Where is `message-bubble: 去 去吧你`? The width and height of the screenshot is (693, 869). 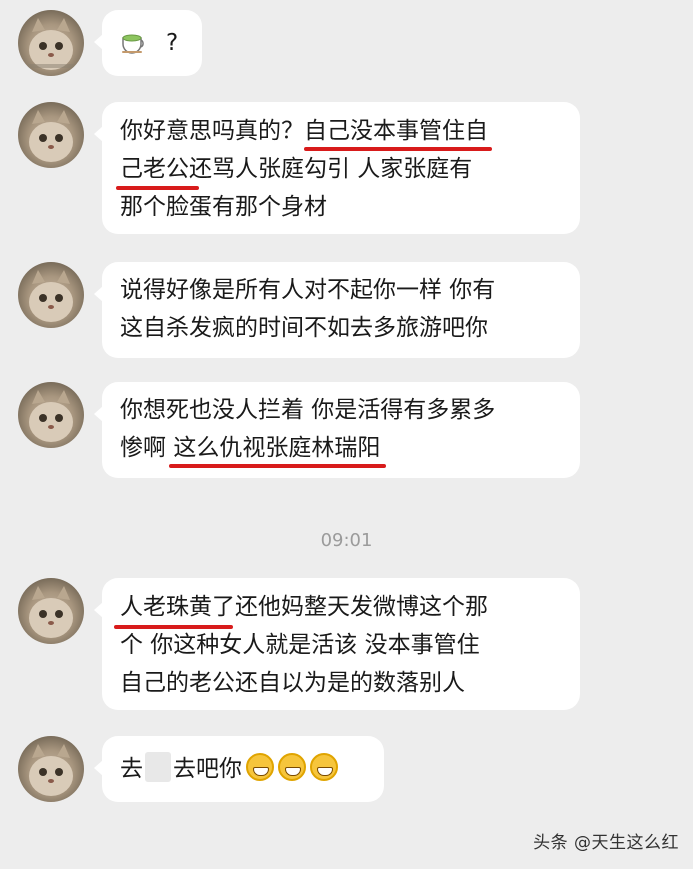
message-bubble: 去 去吧你 is located at coordinates (239, 769).